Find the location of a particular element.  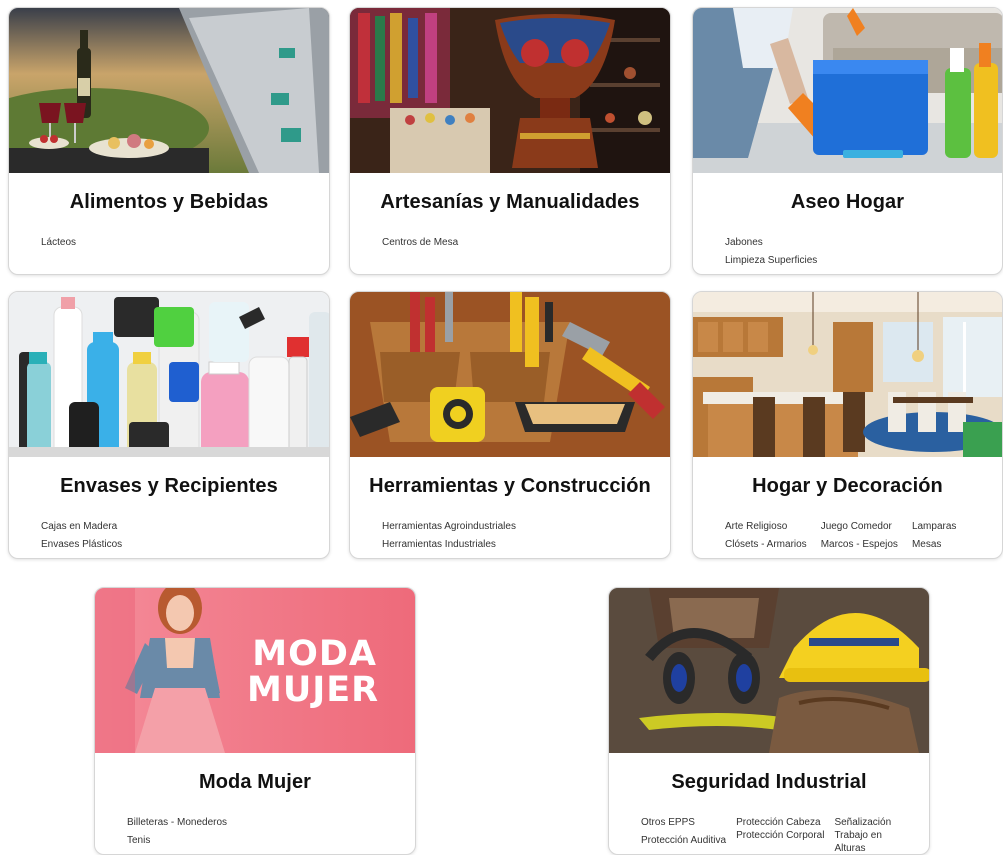

subcategory-link: Protección Cabeza is located at coordinates (780, 822).